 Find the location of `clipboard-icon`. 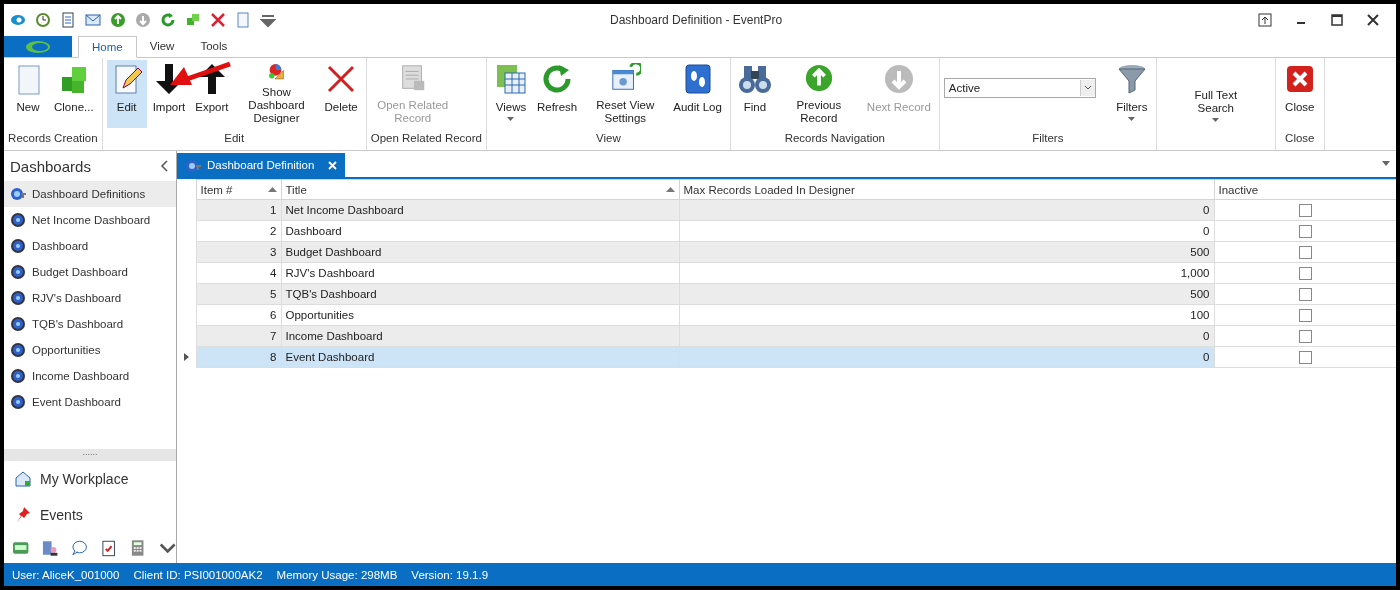

clipboard-icon is located at coordinates (109, 548).